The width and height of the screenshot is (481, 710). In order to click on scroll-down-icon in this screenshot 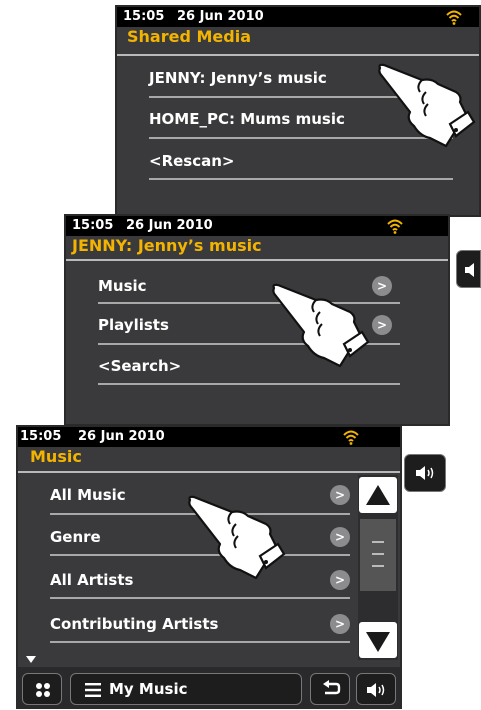, I will do `click(378, 640)`.